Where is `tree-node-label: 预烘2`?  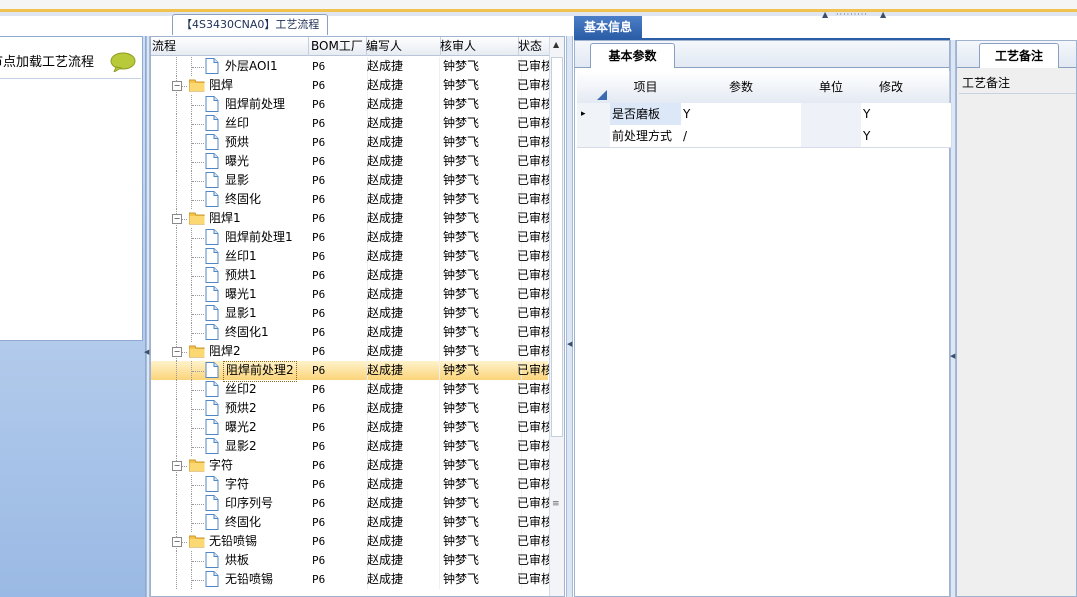 tree-node-label: 预烘2 is located at coordinates (241, 408).